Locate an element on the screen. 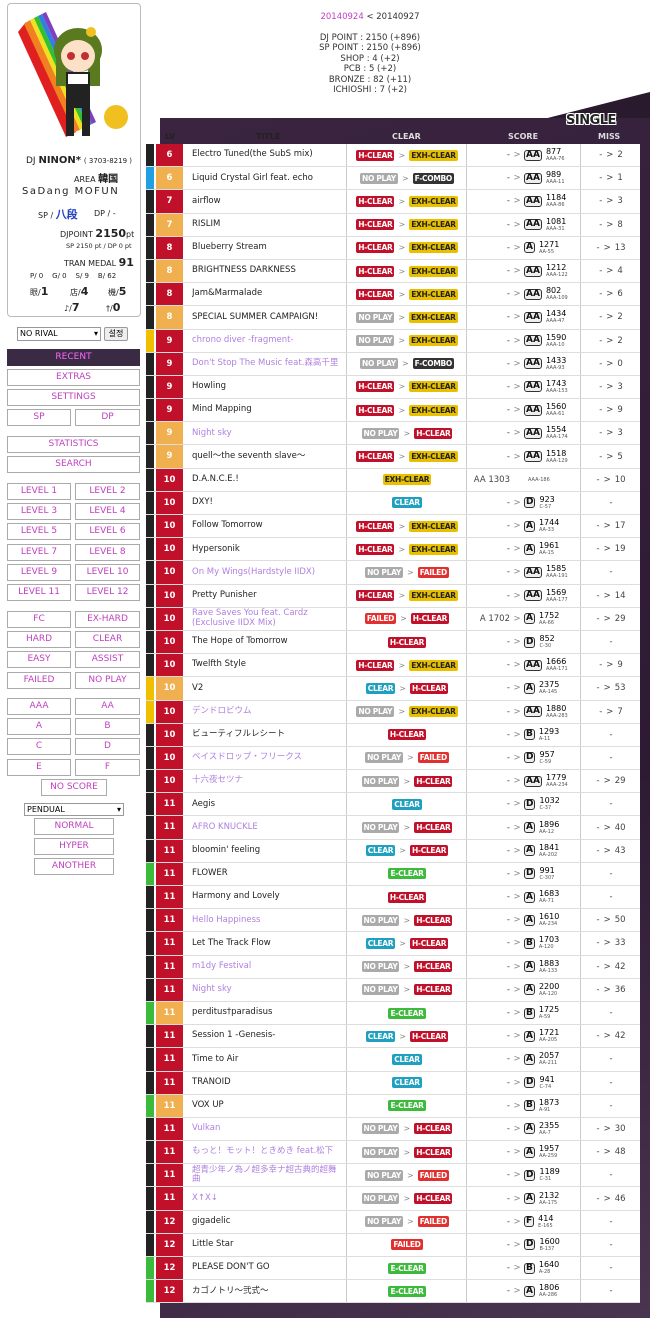 The image size is (650, 1318). song-title: VOX UP is located at coordinates (267, 1106).